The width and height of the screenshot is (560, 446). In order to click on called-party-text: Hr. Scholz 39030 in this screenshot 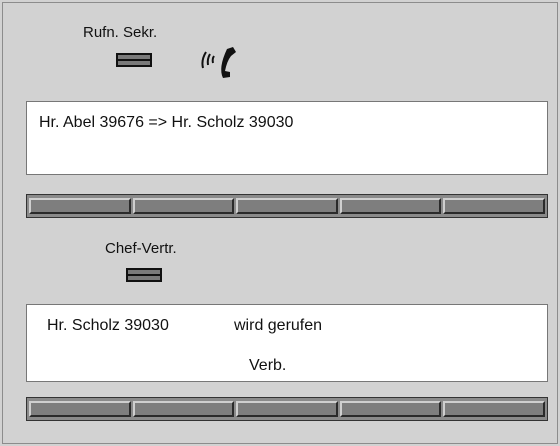, I will do `click(108, 325)`.